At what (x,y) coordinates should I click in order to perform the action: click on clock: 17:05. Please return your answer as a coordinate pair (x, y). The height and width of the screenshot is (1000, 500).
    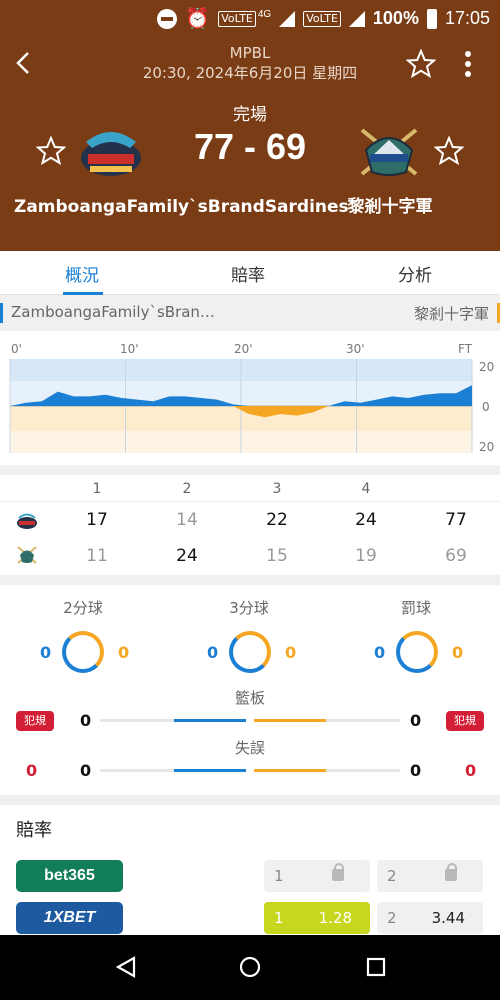
    Looking at the image, I should click on (467, 18).